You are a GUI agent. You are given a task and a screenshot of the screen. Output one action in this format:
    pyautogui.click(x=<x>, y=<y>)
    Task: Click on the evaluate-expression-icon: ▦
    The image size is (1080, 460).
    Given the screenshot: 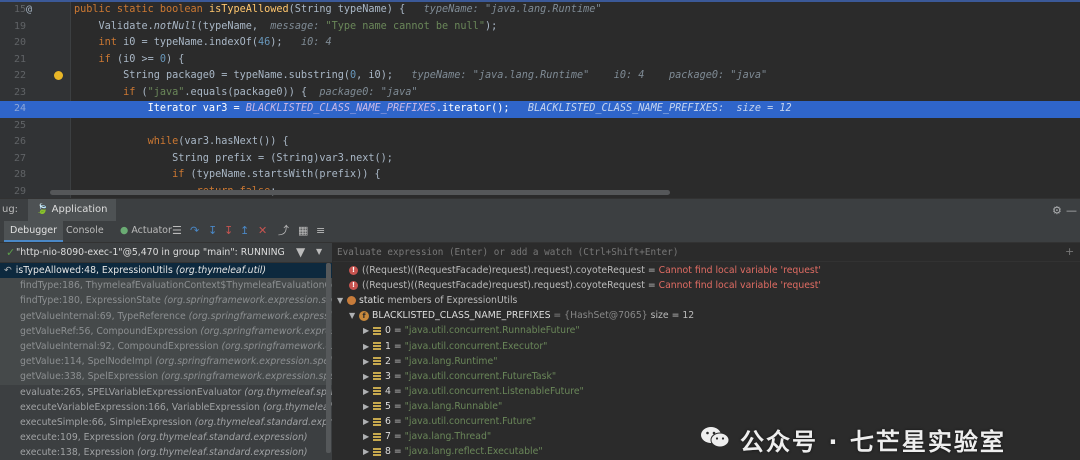 What is the action you would take?
    pyautogui.click(x=303, y=231)
    